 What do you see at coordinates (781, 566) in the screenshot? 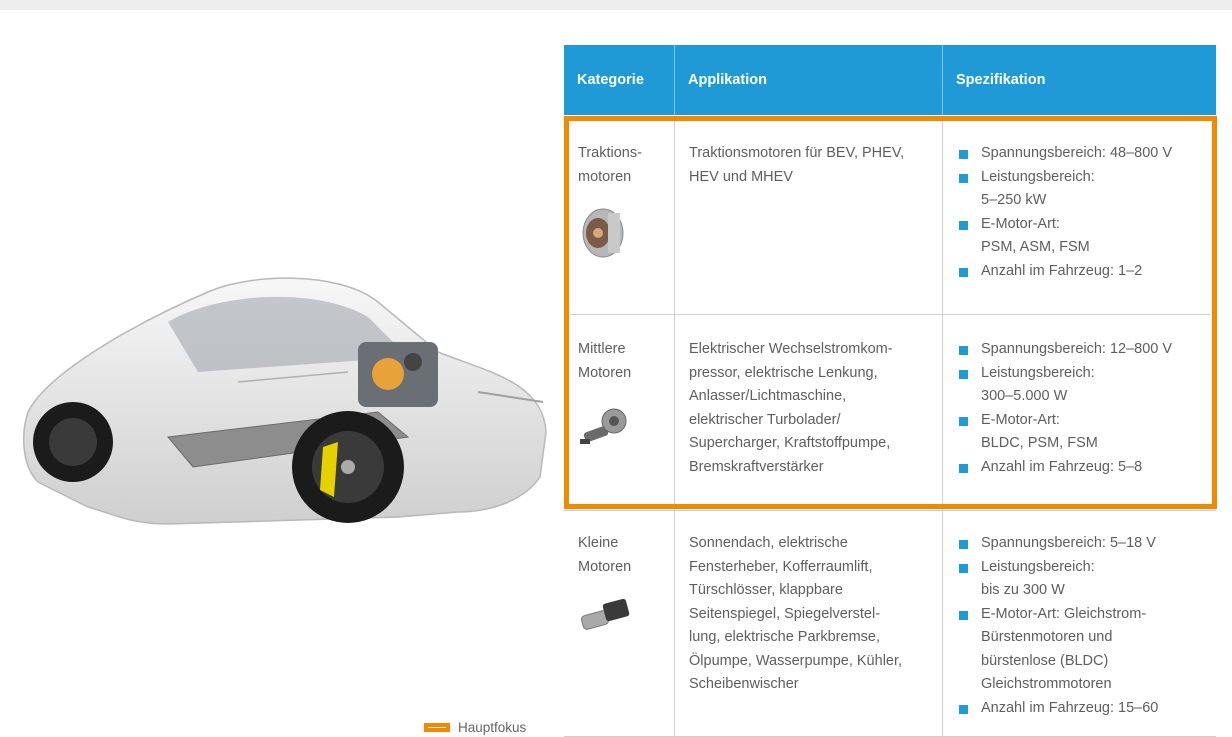
I see `application-text: Fensterheber, Kofferraumlift,` at bounding box center [781, 566].